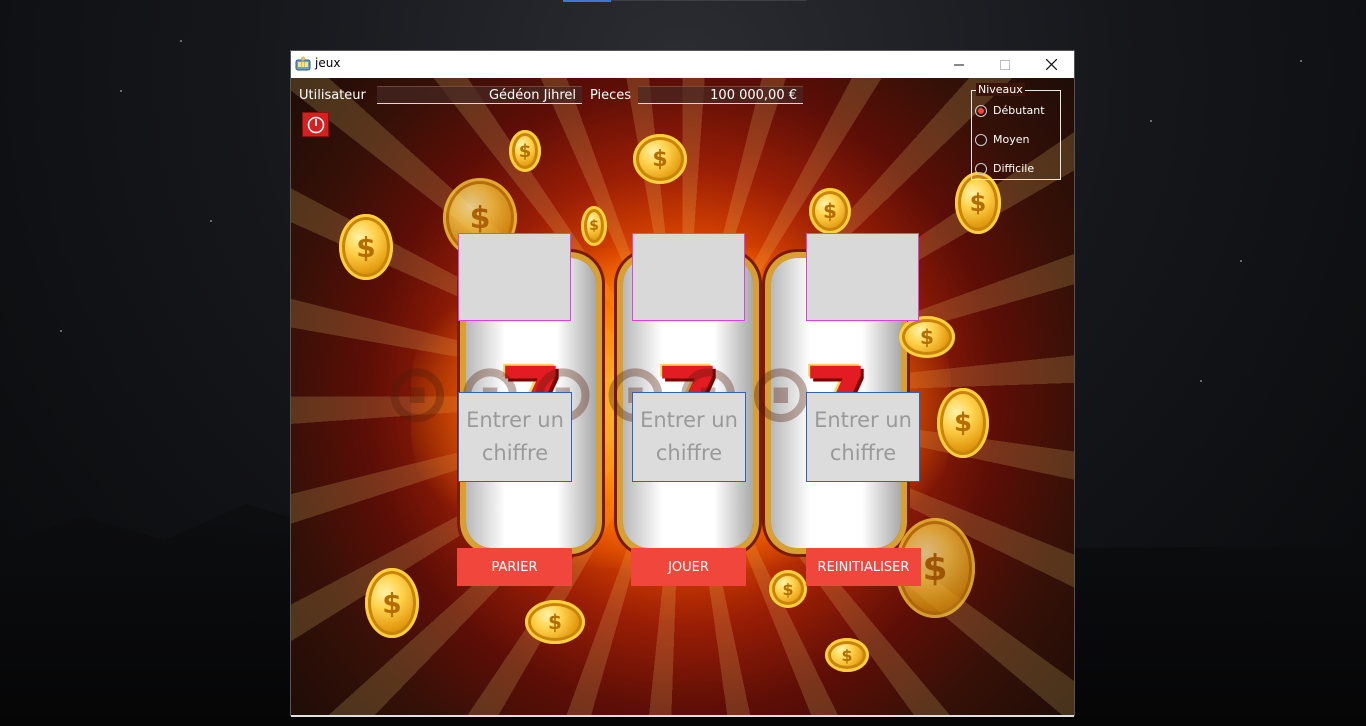 This screenshot has width=1366, height=726. I want to click on radio-debutant: Débutant, so click(1010, 110).